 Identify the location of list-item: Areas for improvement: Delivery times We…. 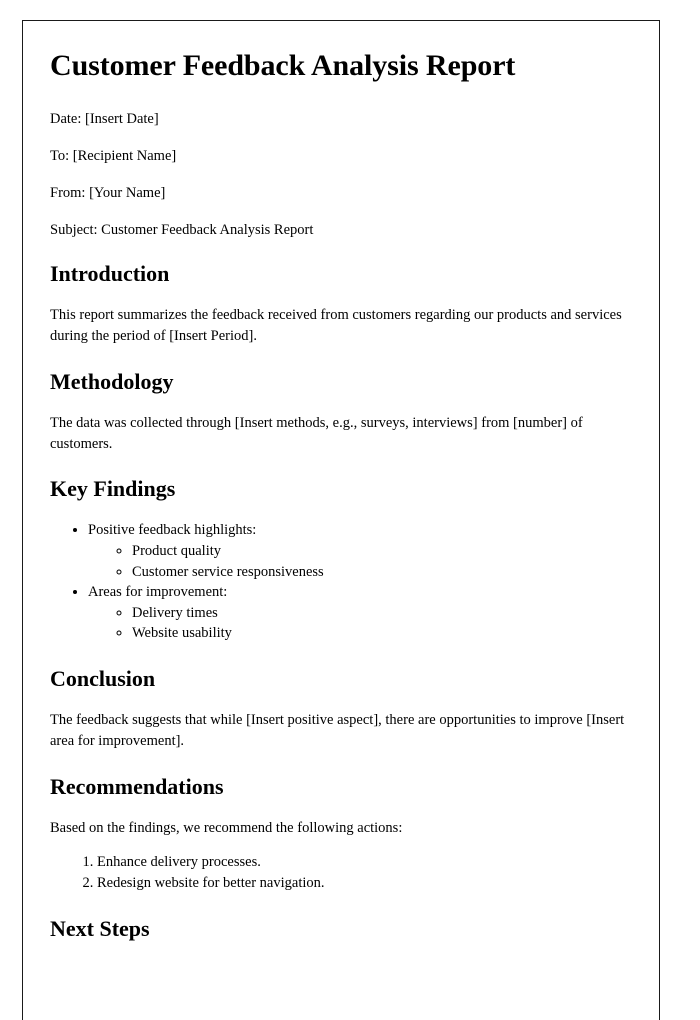
(358, 613).